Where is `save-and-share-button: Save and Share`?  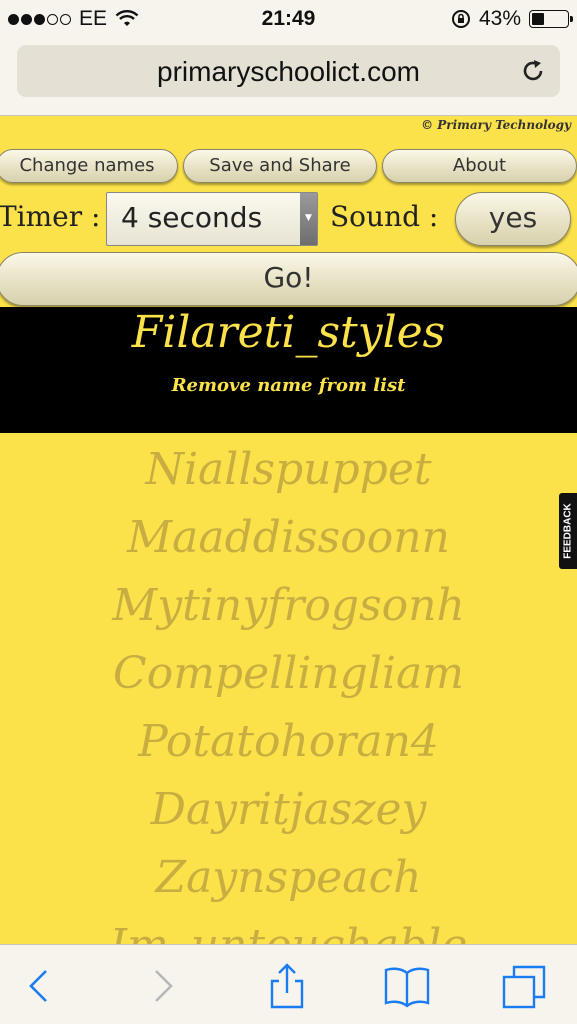 save-and-share-button: Save and Share is located at coordinates (280, 166).